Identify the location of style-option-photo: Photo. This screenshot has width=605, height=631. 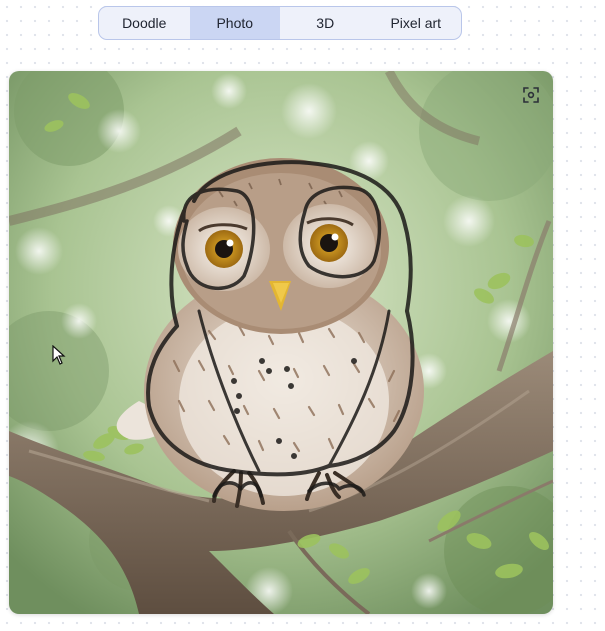
(234, 23).